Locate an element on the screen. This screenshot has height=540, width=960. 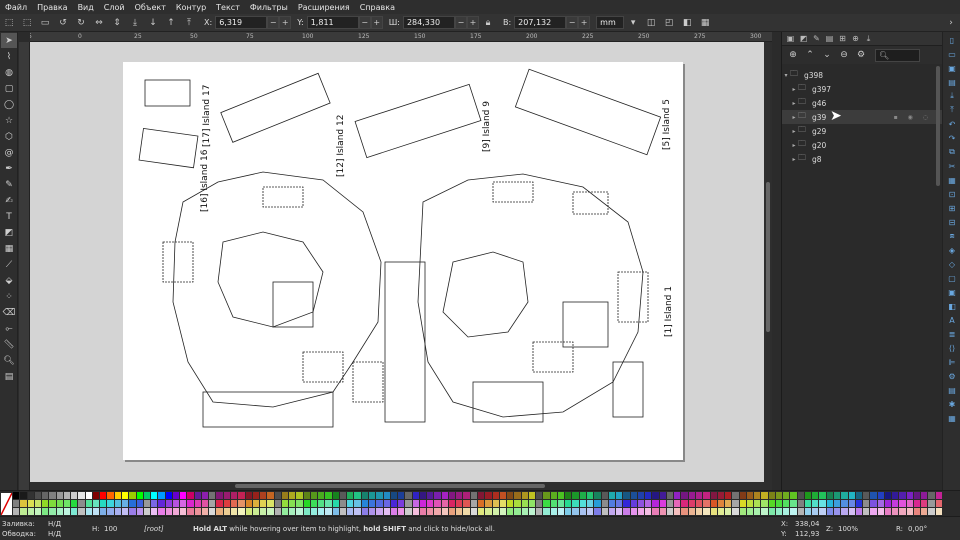
zoom-drawing-icon: ⊞ is located at coordinates (952, 208).